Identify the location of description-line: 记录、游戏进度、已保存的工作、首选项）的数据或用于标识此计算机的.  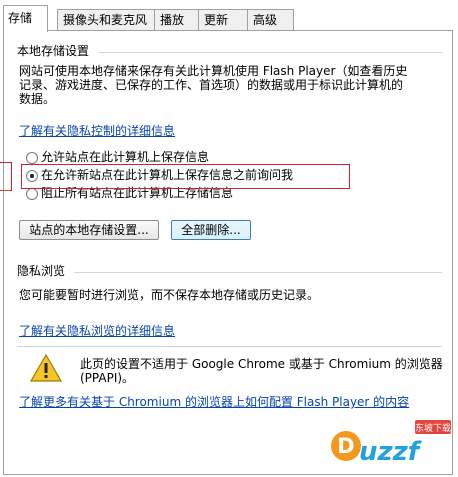
(211, 85).